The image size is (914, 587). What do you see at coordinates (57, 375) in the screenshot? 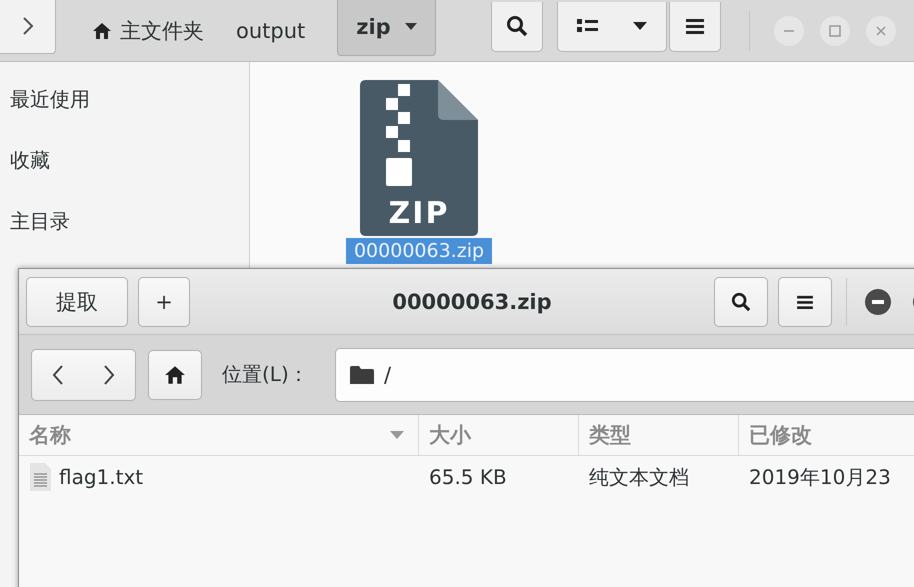
I see `chevron-left-icon` at bounding box center [57, 375].